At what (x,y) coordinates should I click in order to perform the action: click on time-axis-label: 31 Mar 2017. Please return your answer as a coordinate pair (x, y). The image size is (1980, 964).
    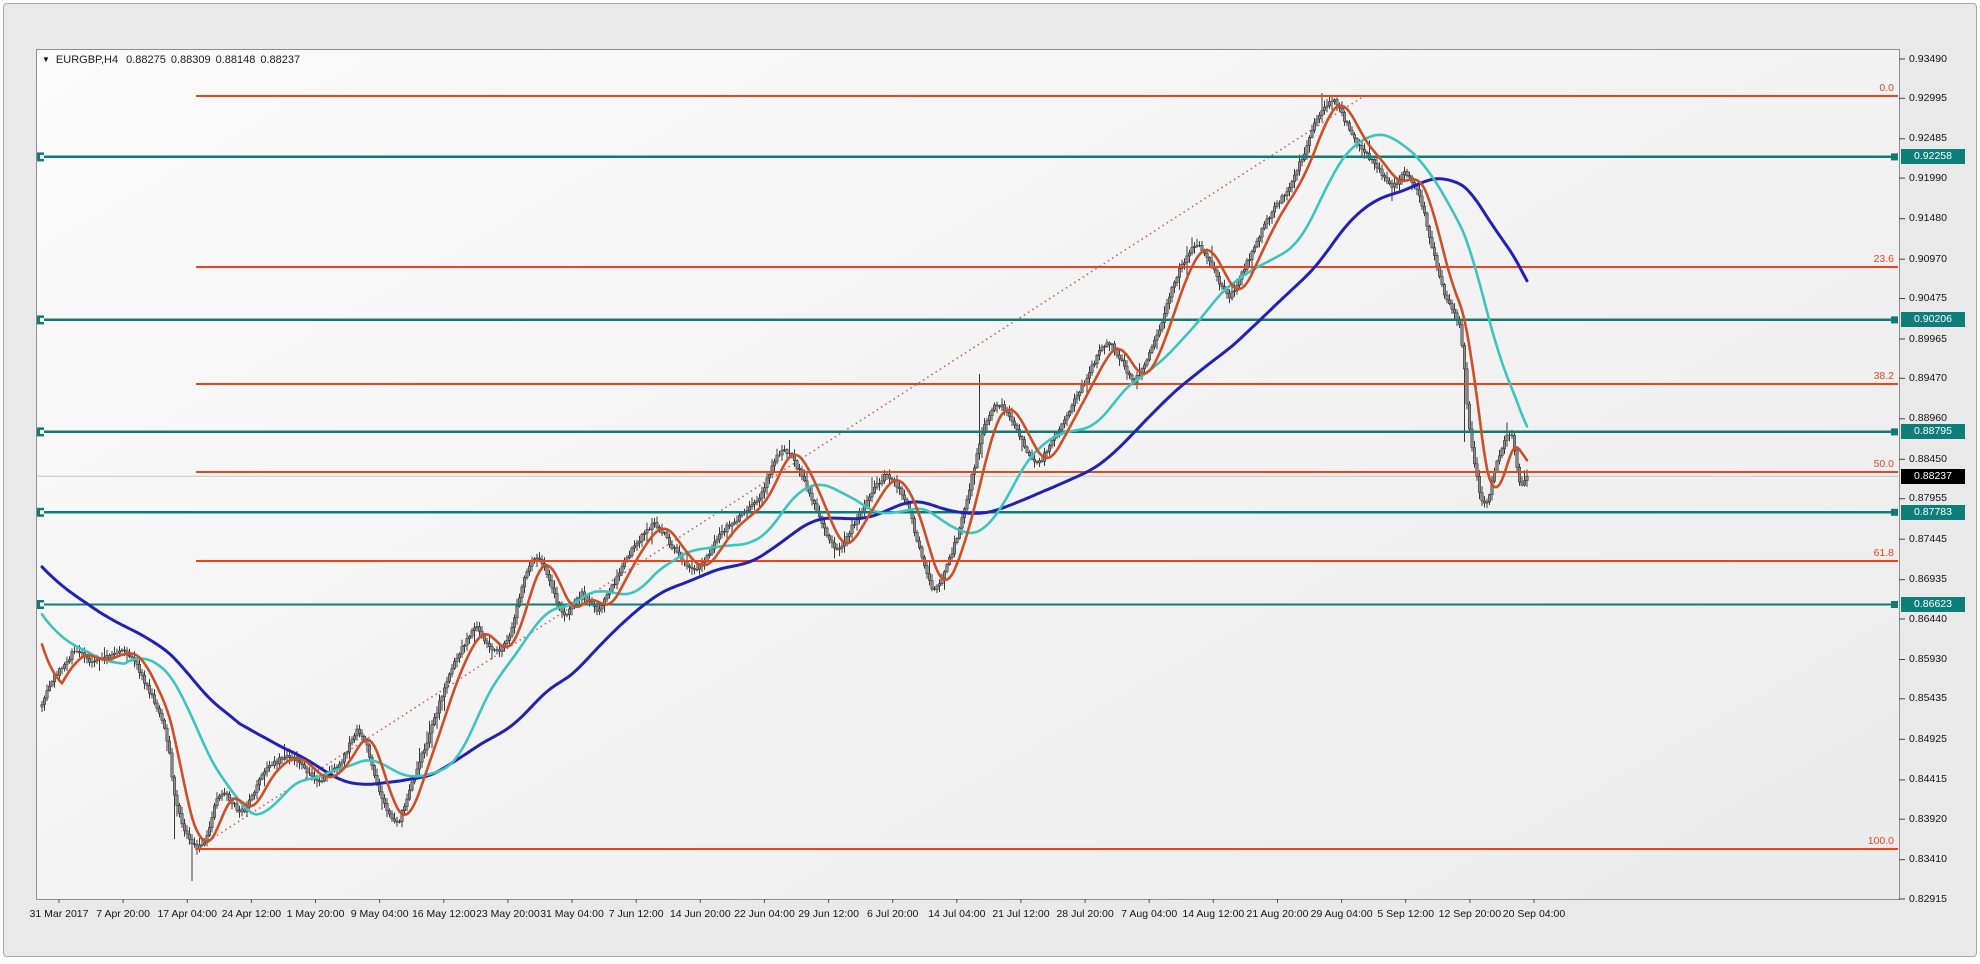
    Looking at the image, I should click on (59, 914).